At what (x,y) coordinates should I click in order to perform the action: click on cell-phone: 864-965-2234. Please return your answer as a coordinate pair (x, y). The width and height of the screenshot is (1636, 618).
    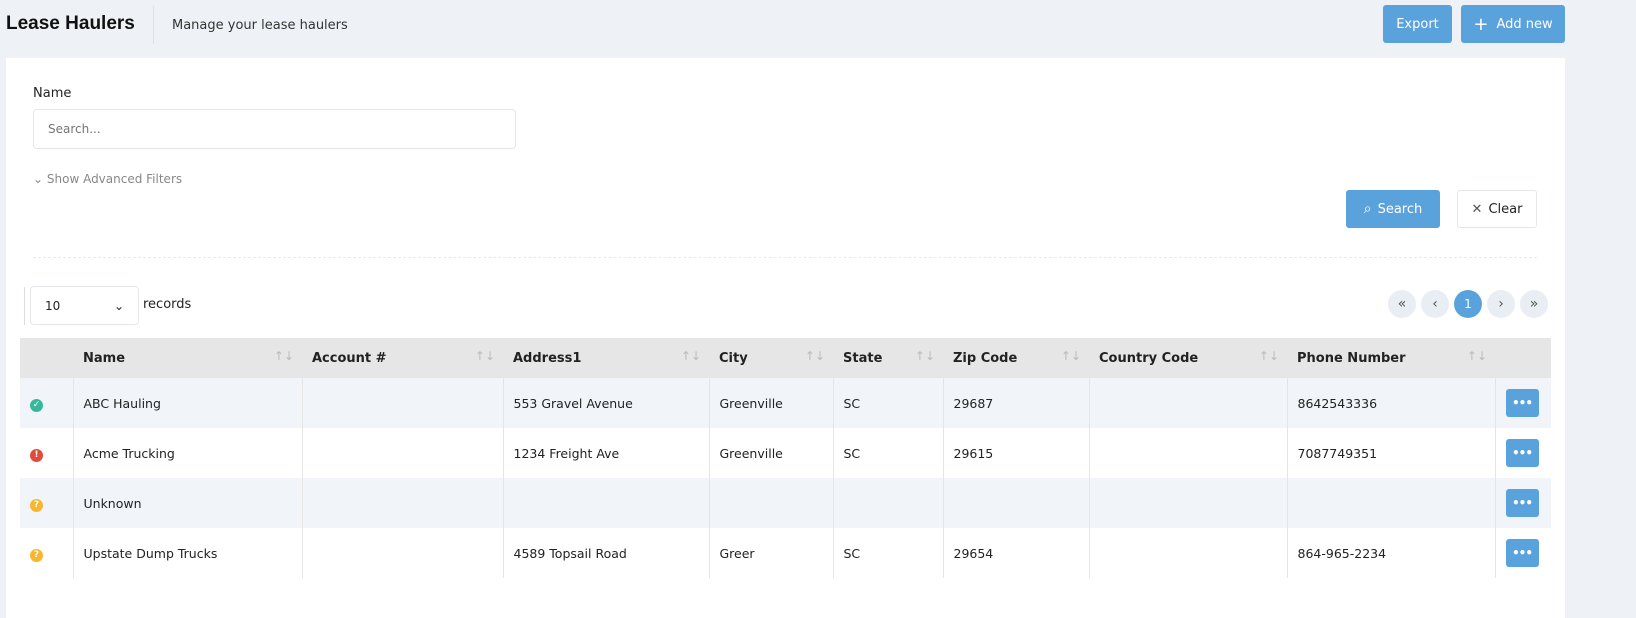
    Looking at the image, I should click on (1390, 553).